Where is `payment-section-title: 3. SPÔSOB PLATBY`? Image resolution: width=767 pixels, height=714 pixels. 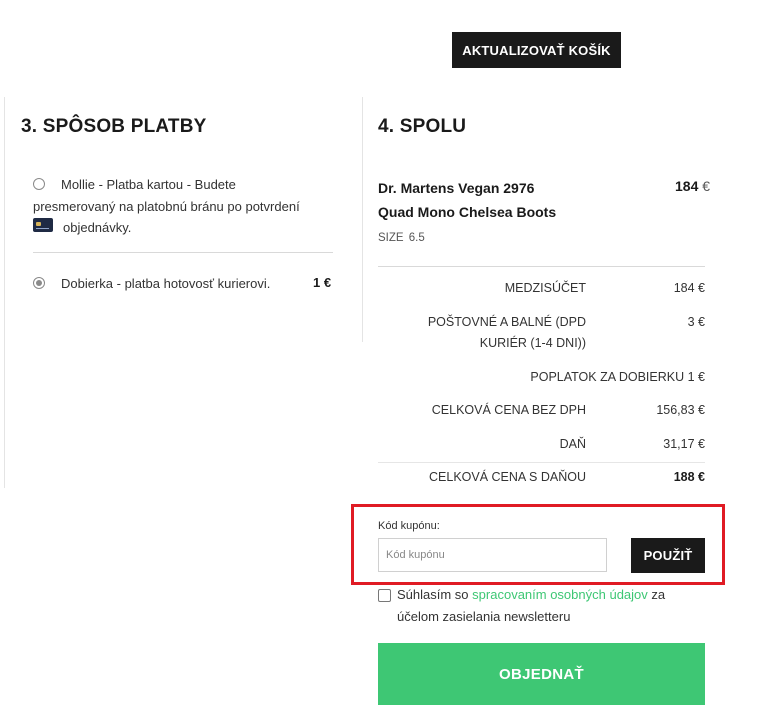
payment-section-title: 3. SPÔSOB PLATBY is located at coordinates (114, 126).